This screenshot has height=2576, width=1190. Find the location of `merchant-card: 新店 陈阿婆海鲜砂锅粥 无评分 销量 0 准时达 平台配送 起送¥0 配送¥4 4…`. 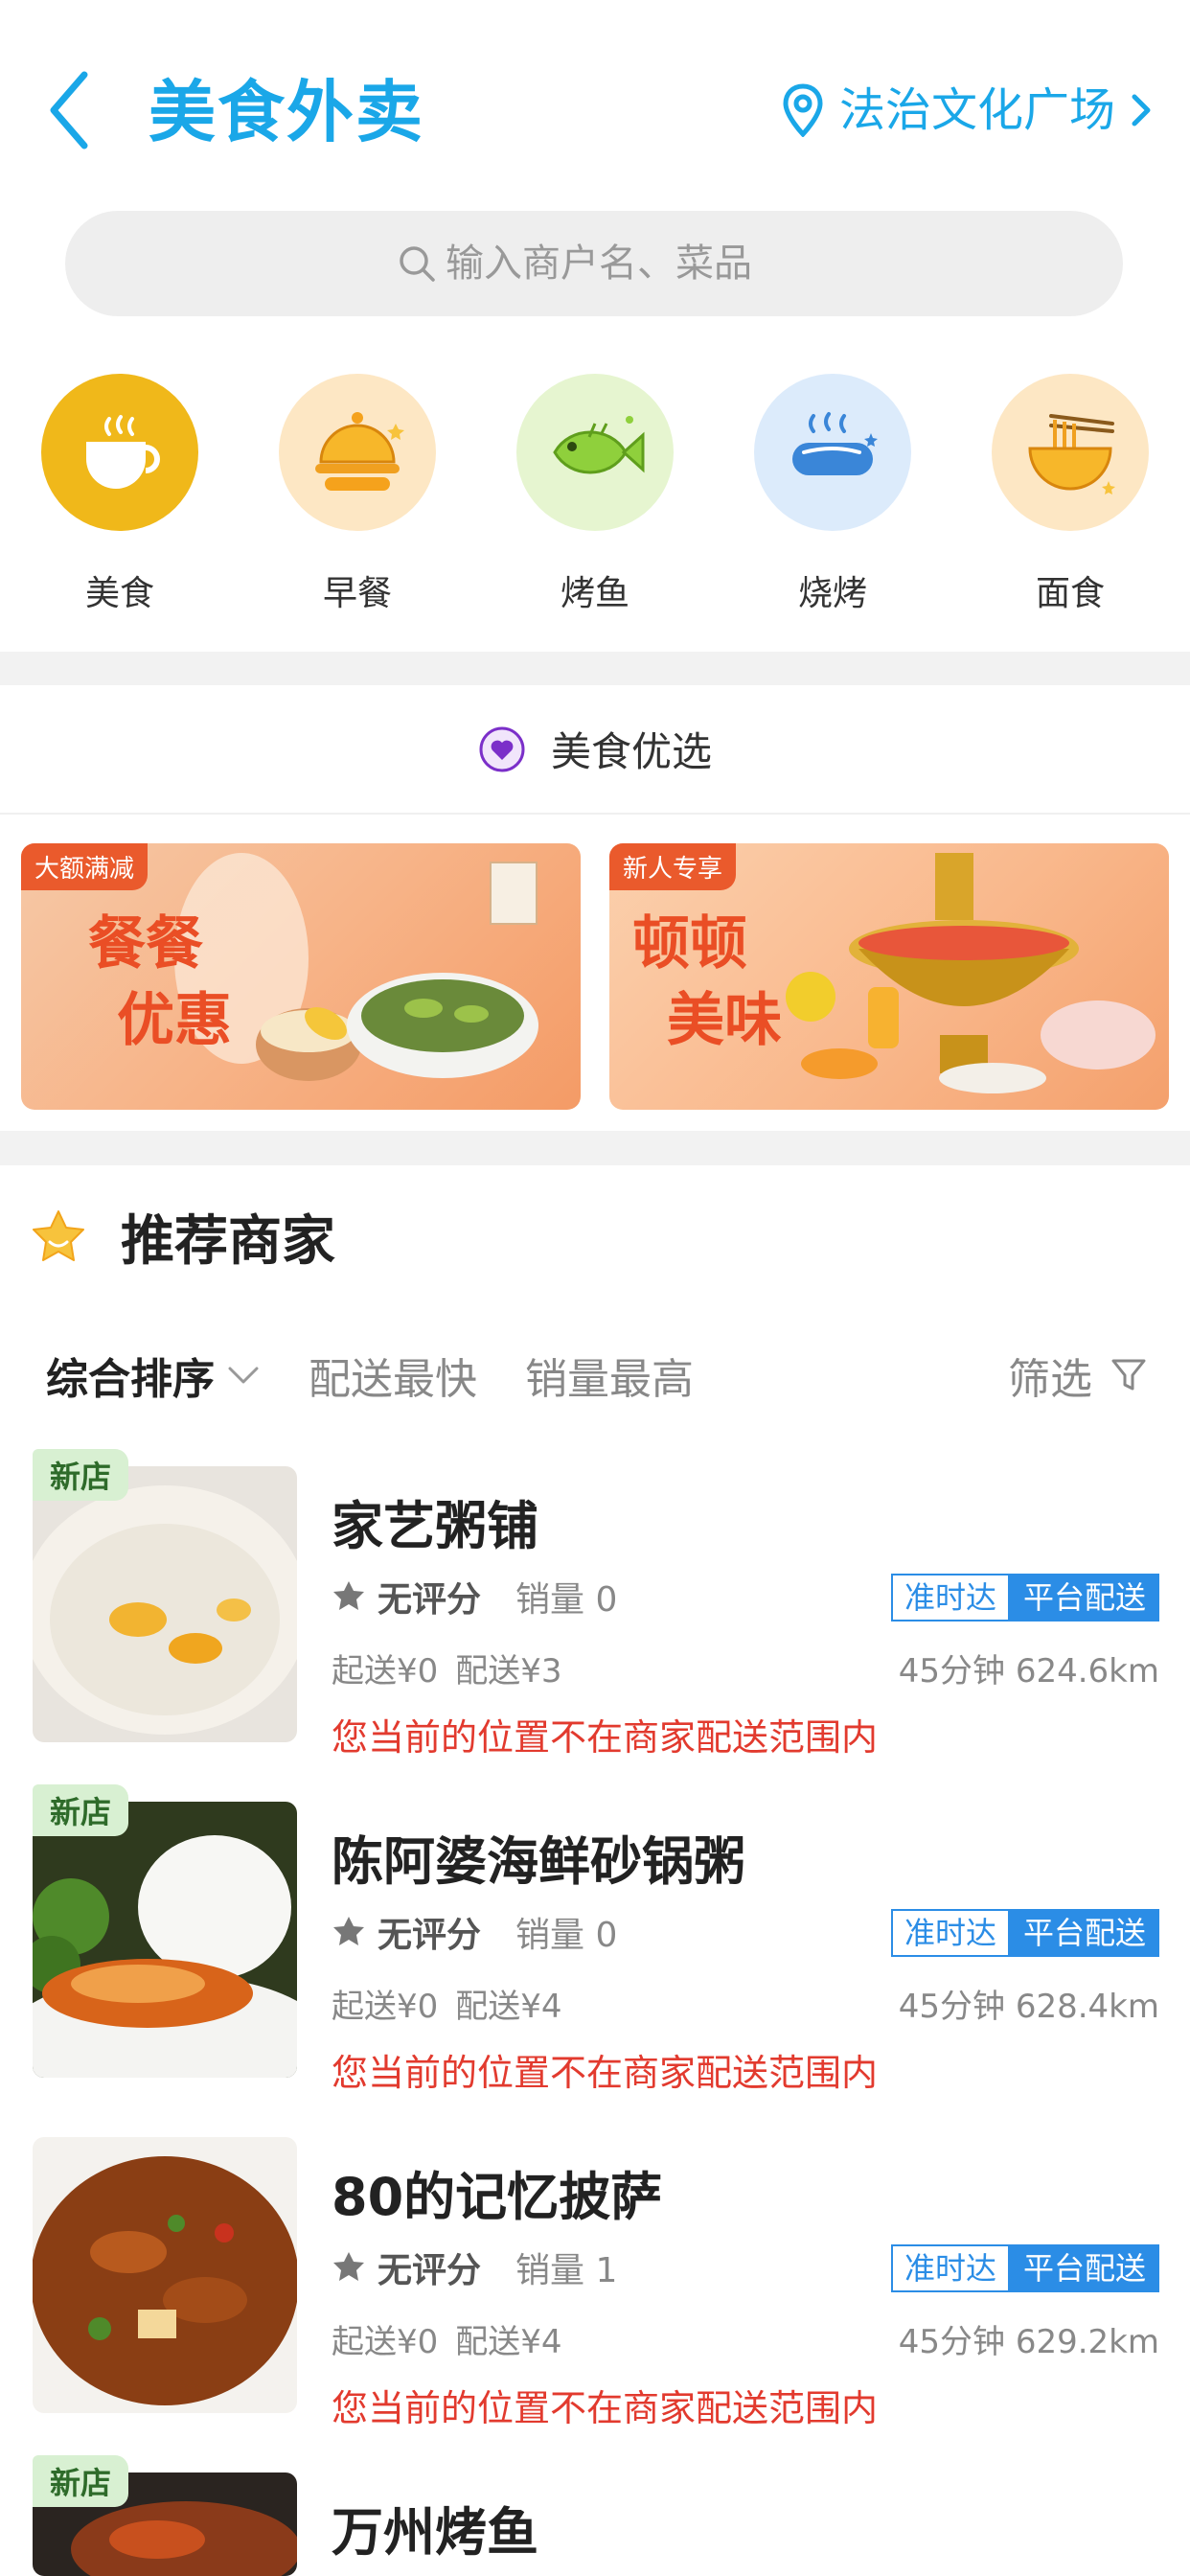

merchant-card: 新店 陈阿婆海鲜砂锅粥 无评分 销量 0 准时达 平台配送 起送¥0 配送¥4 4… is located at coordinates (596, 1939).